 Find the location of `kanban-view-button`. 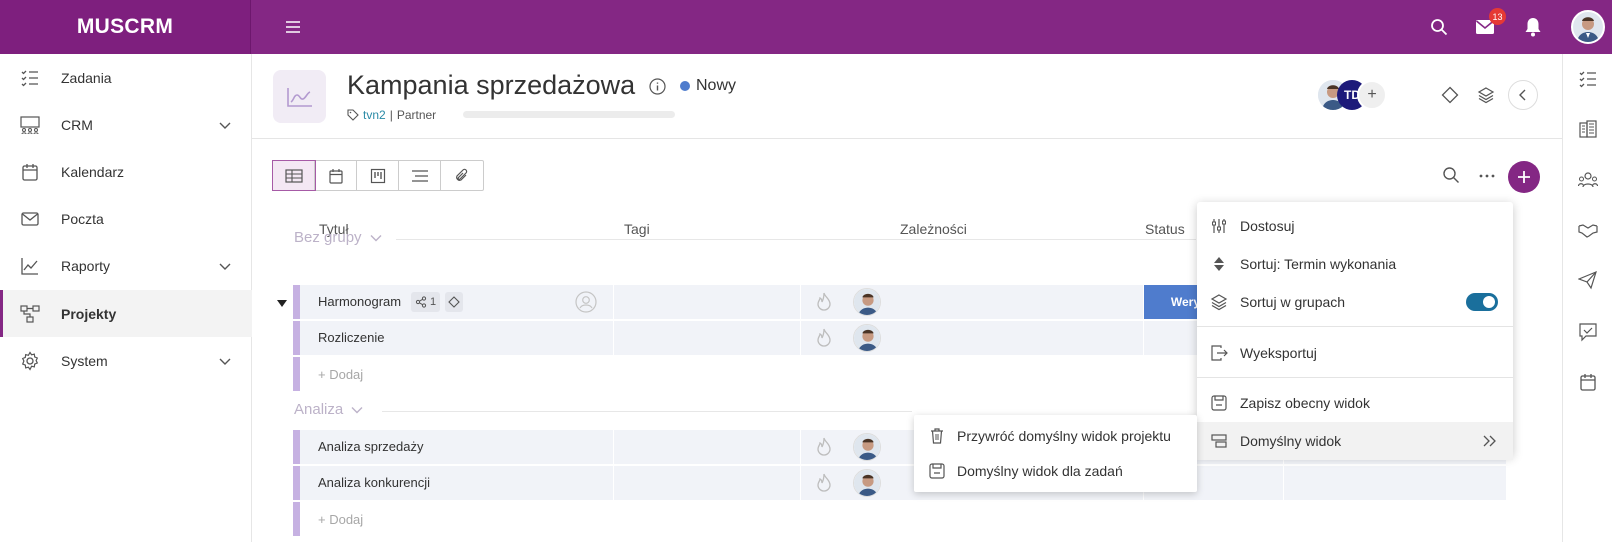

kanban-view-button is located at coordinates (378, 175).